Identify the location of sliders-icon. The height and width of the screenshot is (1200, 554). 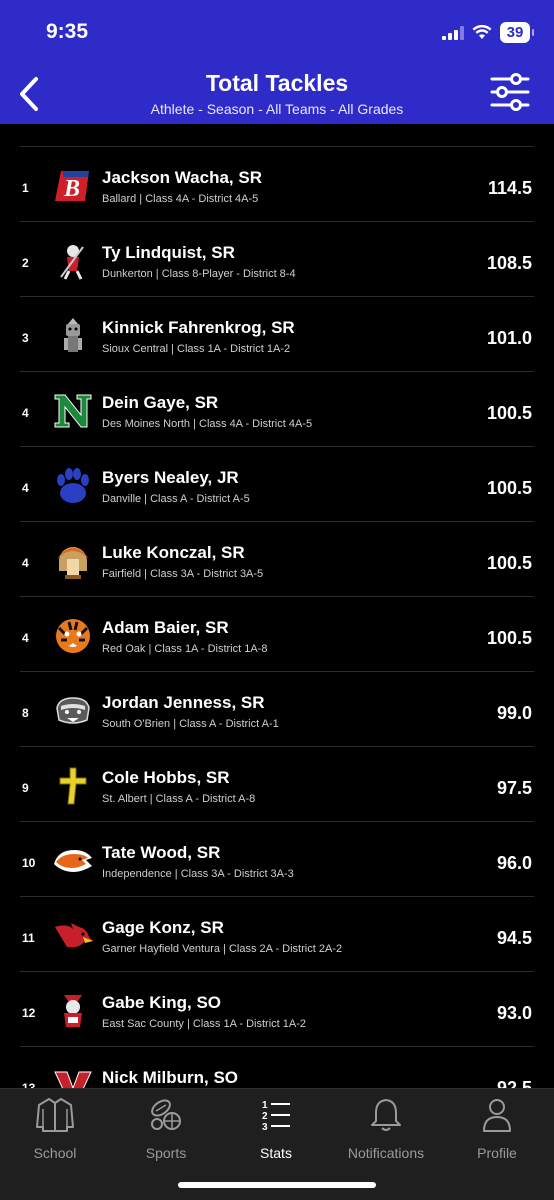
(510, 92).